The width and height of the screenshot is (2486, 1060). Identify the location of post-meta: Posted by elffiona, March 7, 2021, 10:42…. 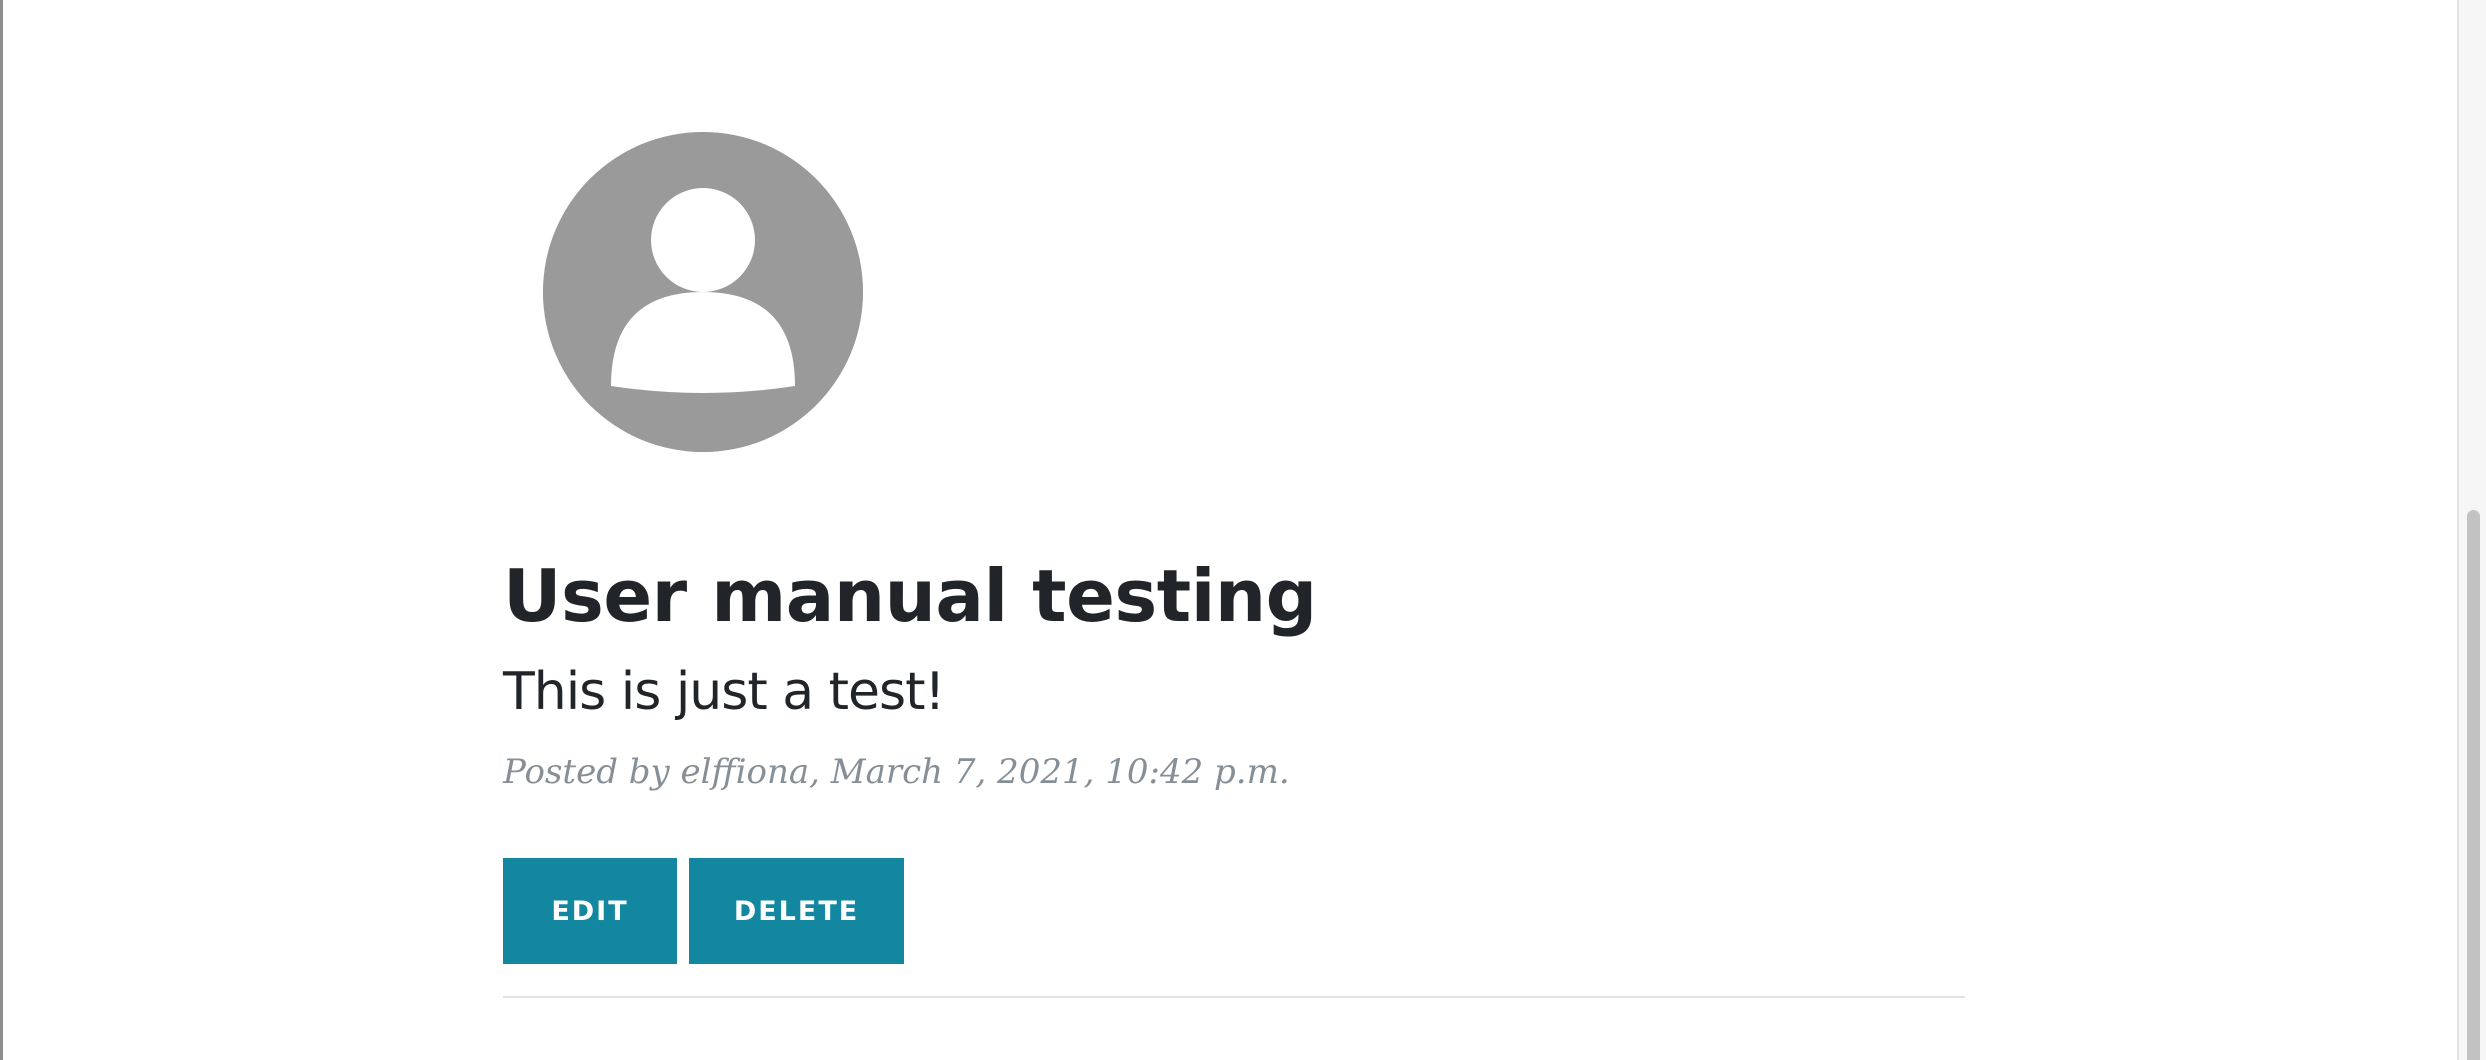
(896, 772).